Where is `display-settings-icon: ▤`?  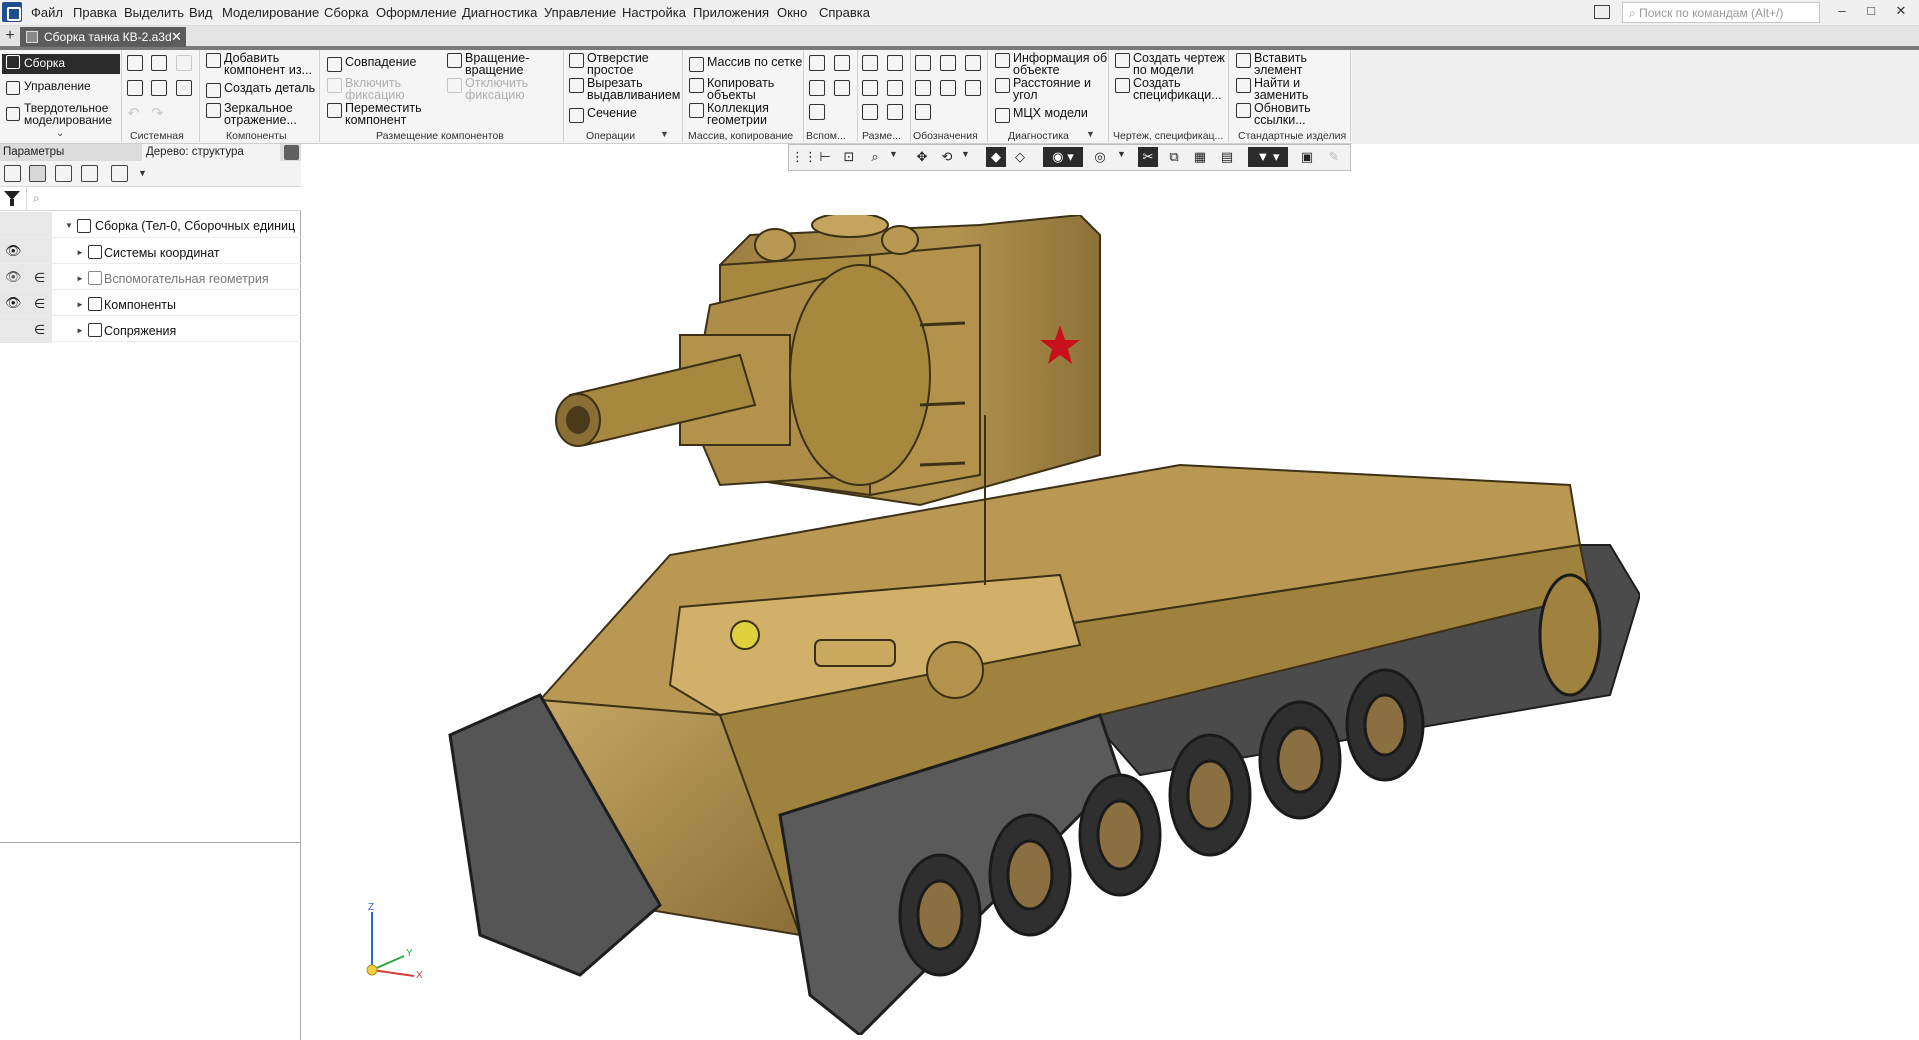 display-settings-icon: ▤ is located at coordinates (1227, 157).